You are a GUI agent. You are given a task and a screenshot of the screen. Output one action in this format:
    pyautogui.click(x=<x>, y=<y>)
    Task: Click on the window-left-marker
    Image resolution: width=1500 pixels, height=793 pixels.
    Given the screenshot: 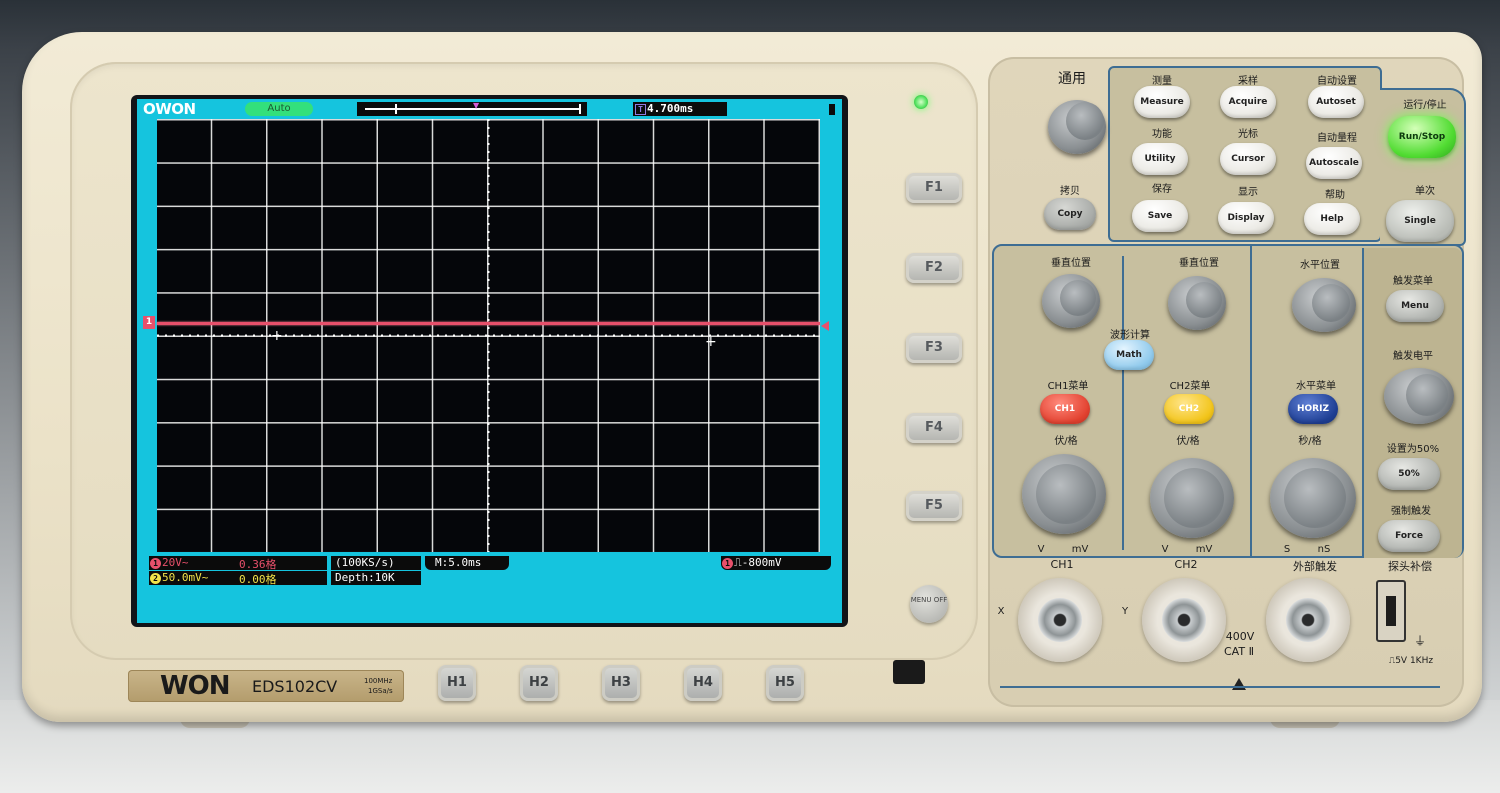 What is the action you would take?
    pyautogui.click(x=396, y=109)
    